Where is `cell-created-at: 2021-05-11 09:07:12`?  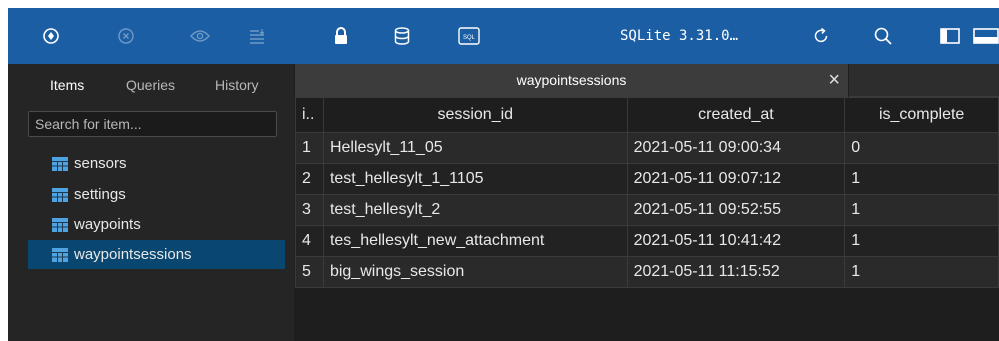
cell-created-at: 2021-05-11 09:07:12 is located at coordinates (736, 179).